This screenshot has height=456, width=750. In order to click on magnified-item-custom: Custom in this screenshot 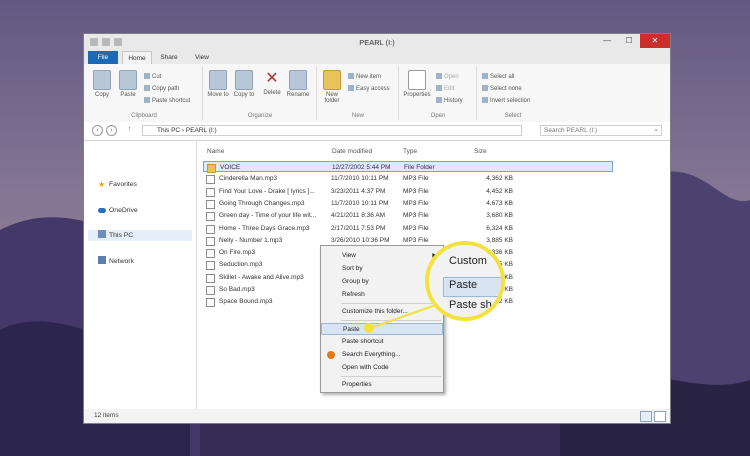, I will do `click(468, 261)`.